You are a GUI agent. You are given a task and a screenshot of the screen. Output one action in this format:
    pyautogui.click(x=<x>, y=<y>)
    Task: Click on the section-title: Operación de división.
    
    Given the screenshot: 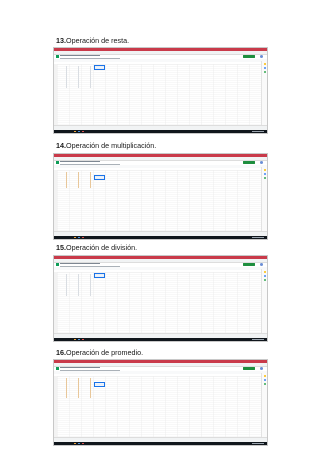 What is the action you would take?
    pyautogui.click(x=102, y=247)
    